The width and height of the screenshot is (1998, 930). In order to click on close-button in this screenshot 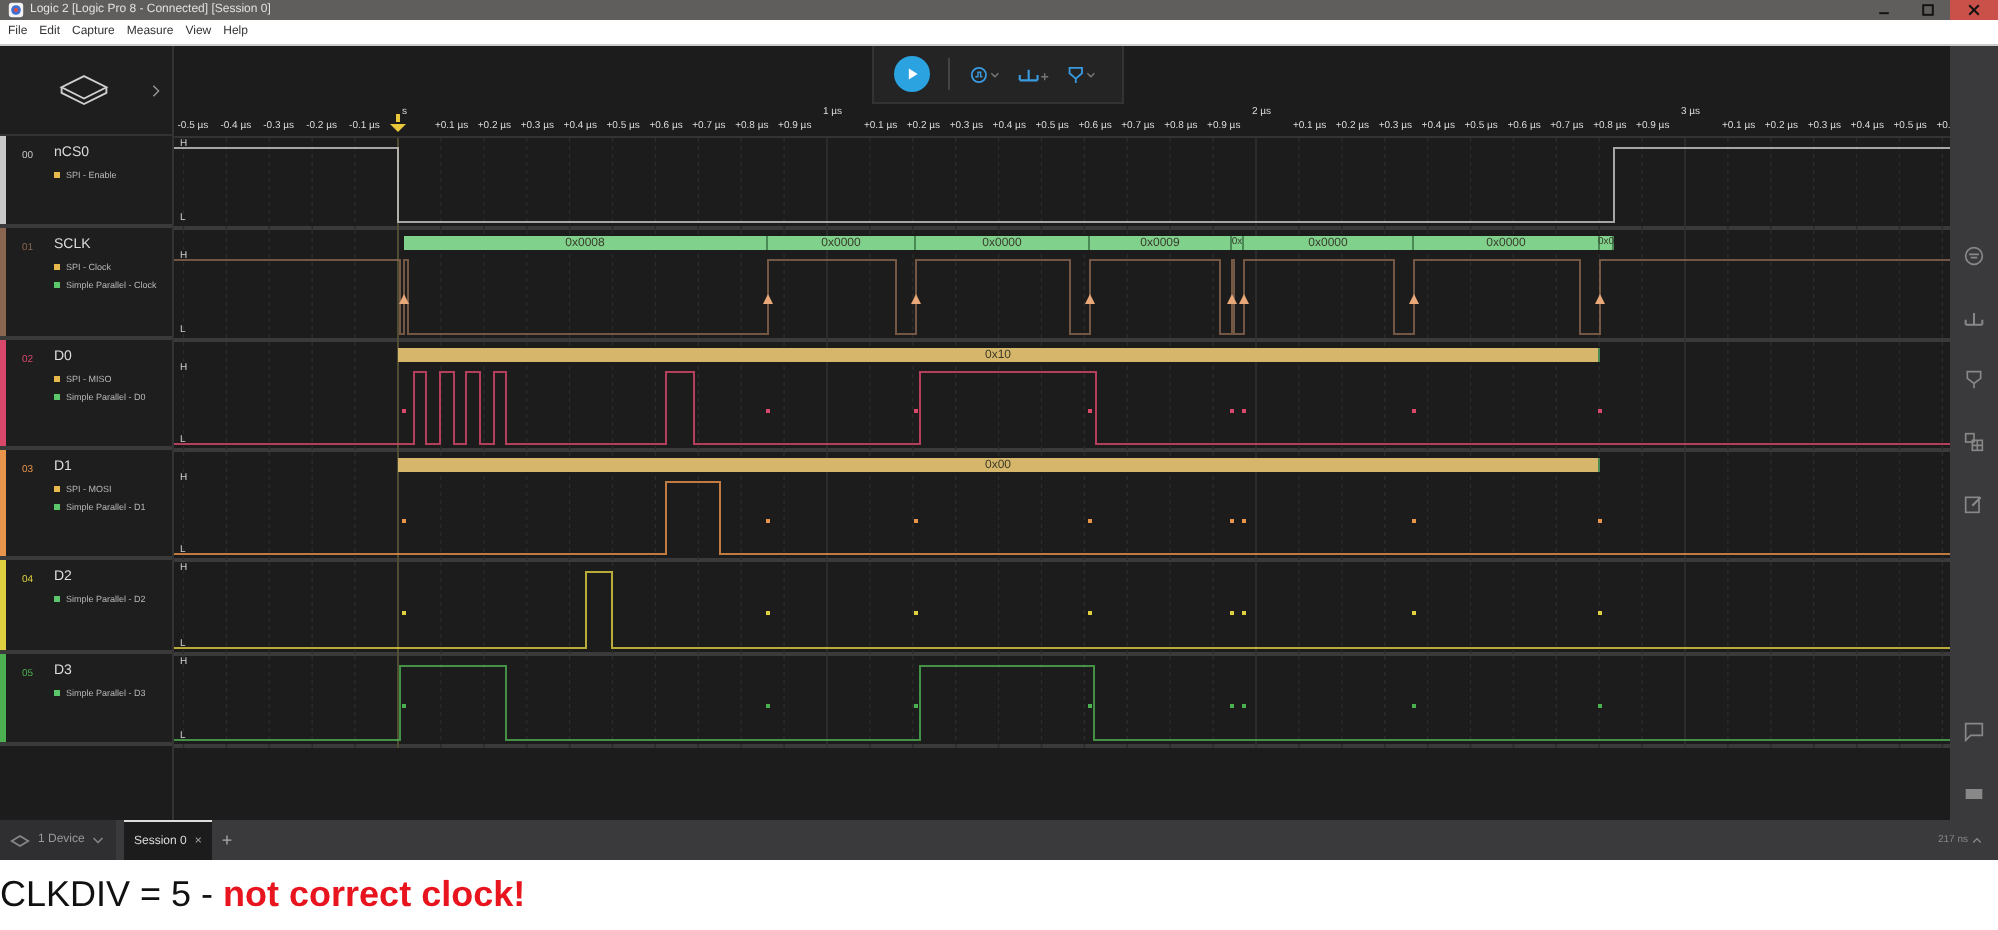, I will do `click(1974, 10)`.